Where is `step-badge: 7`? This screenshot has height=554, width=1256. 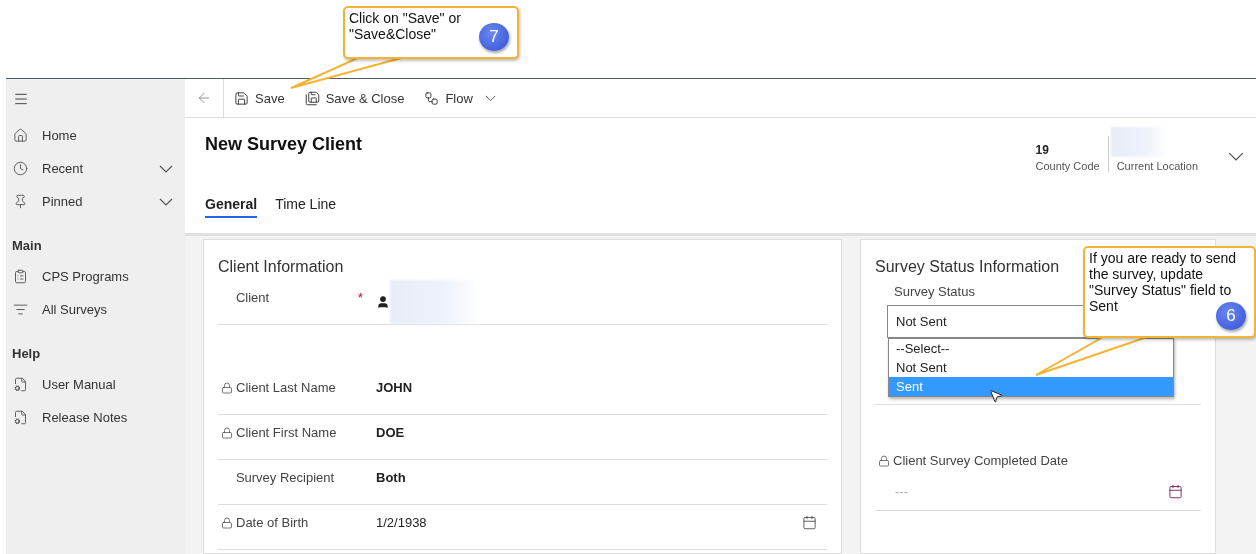
step-badge: 7 is located at coordinates (494, 37).